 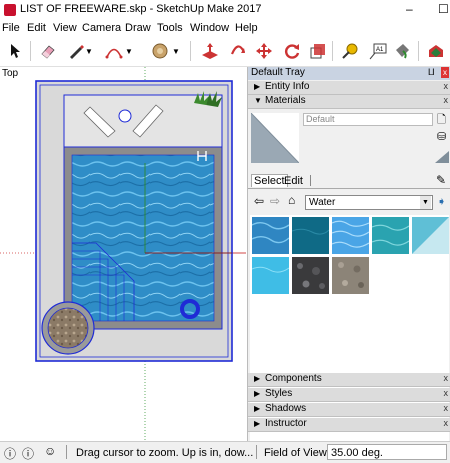 I want to click on library-select: Water ▼, so click(x=369, y=202).